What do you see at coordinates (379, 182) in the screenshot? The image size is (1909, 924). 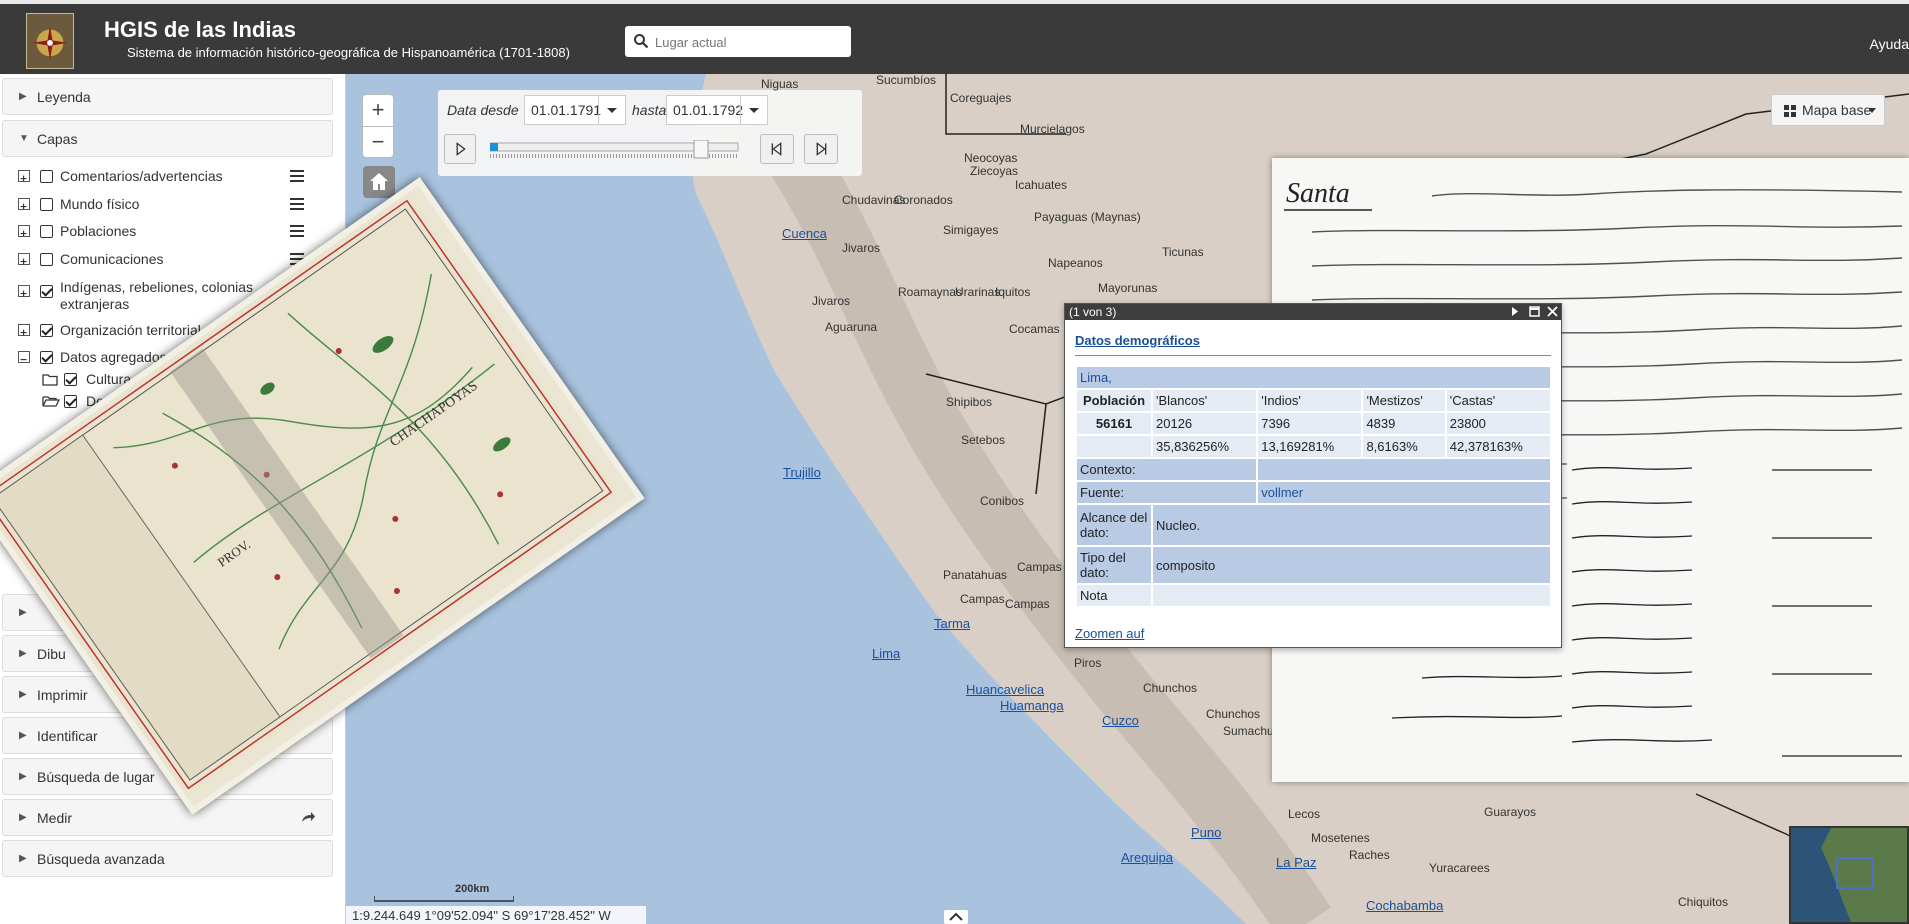 I see `home-button` at bounding box center [379, 182].